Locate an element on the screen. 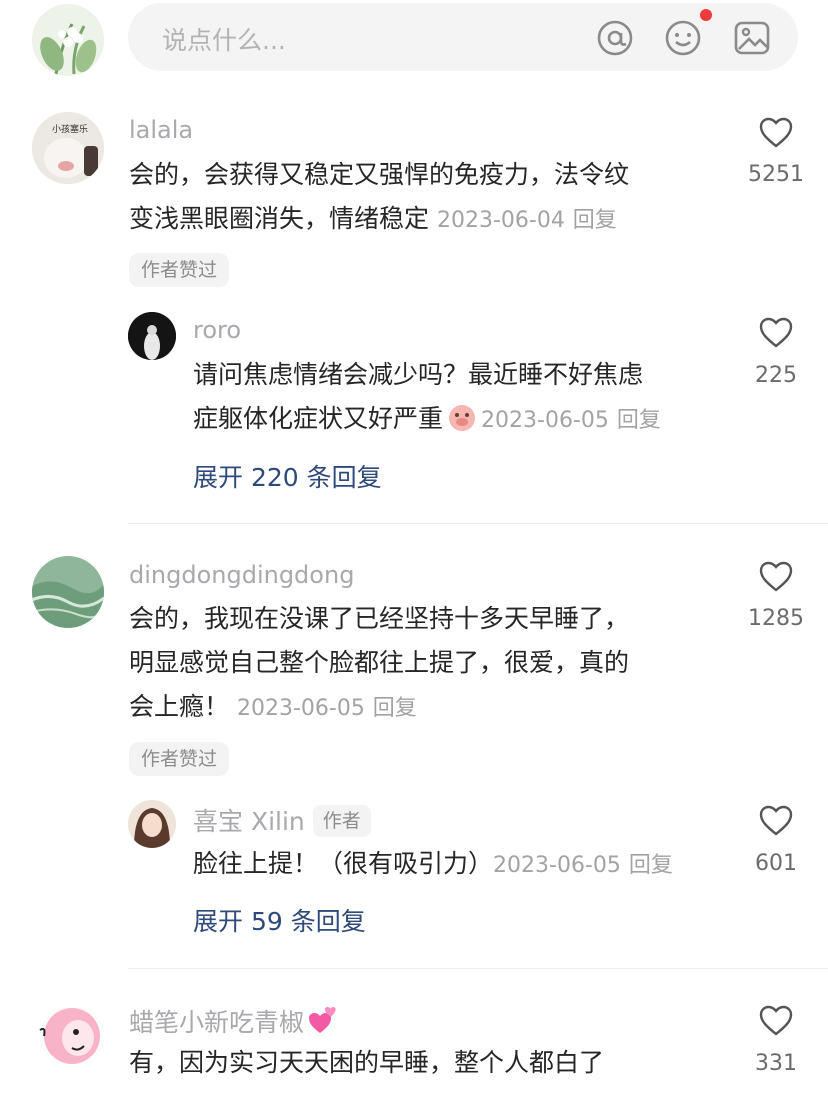 The height and width of the screenshot is (1104, 828). reply-text-line: 请问焦虑情绪会减少吗？最近睡不好焦虑 is located at coordinates (418, 374).